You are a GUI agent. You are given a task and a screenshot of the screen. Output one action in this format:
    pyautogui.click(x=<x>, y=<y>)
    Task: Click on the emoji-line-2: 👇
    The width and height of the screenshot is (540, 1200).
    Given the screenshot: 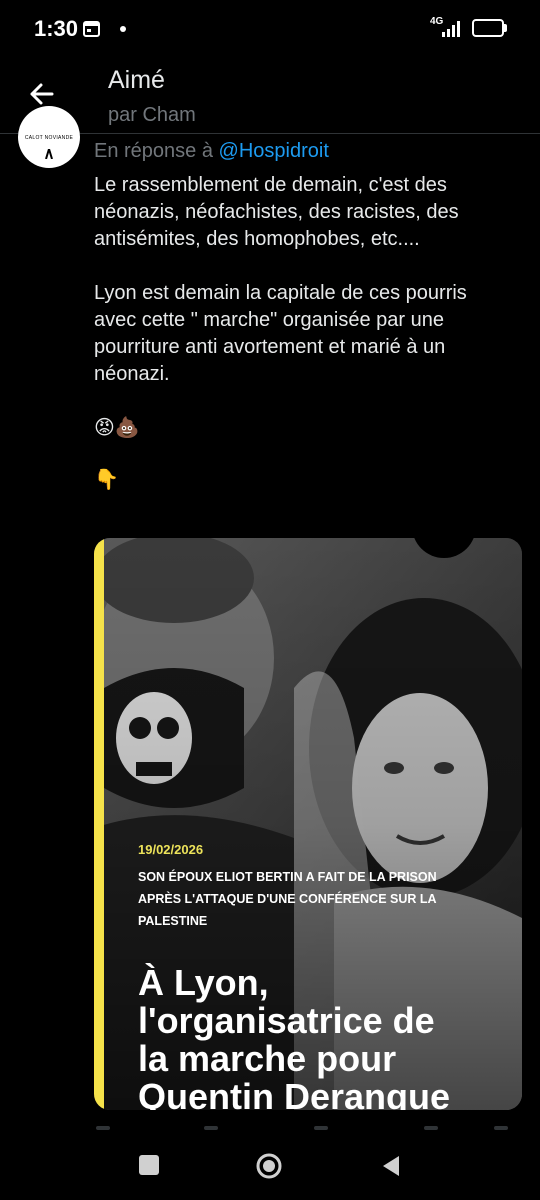 What is the action you would take?
    pyautogui.click(x=106, y=480)
    